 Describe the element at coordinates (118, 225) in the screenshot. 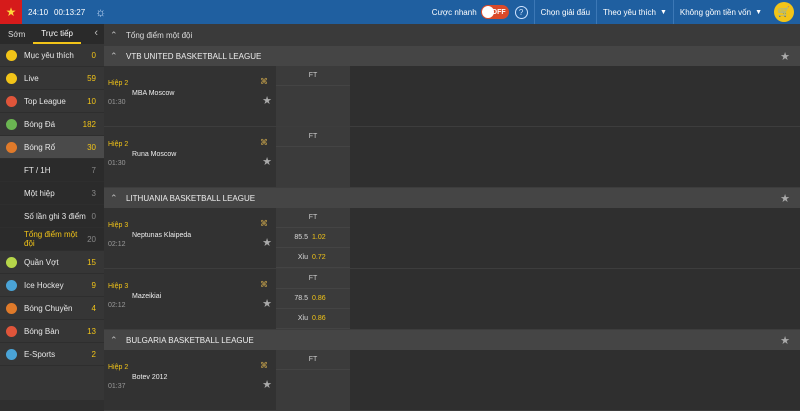

I see `match-period: Hiệp 3` at that location.